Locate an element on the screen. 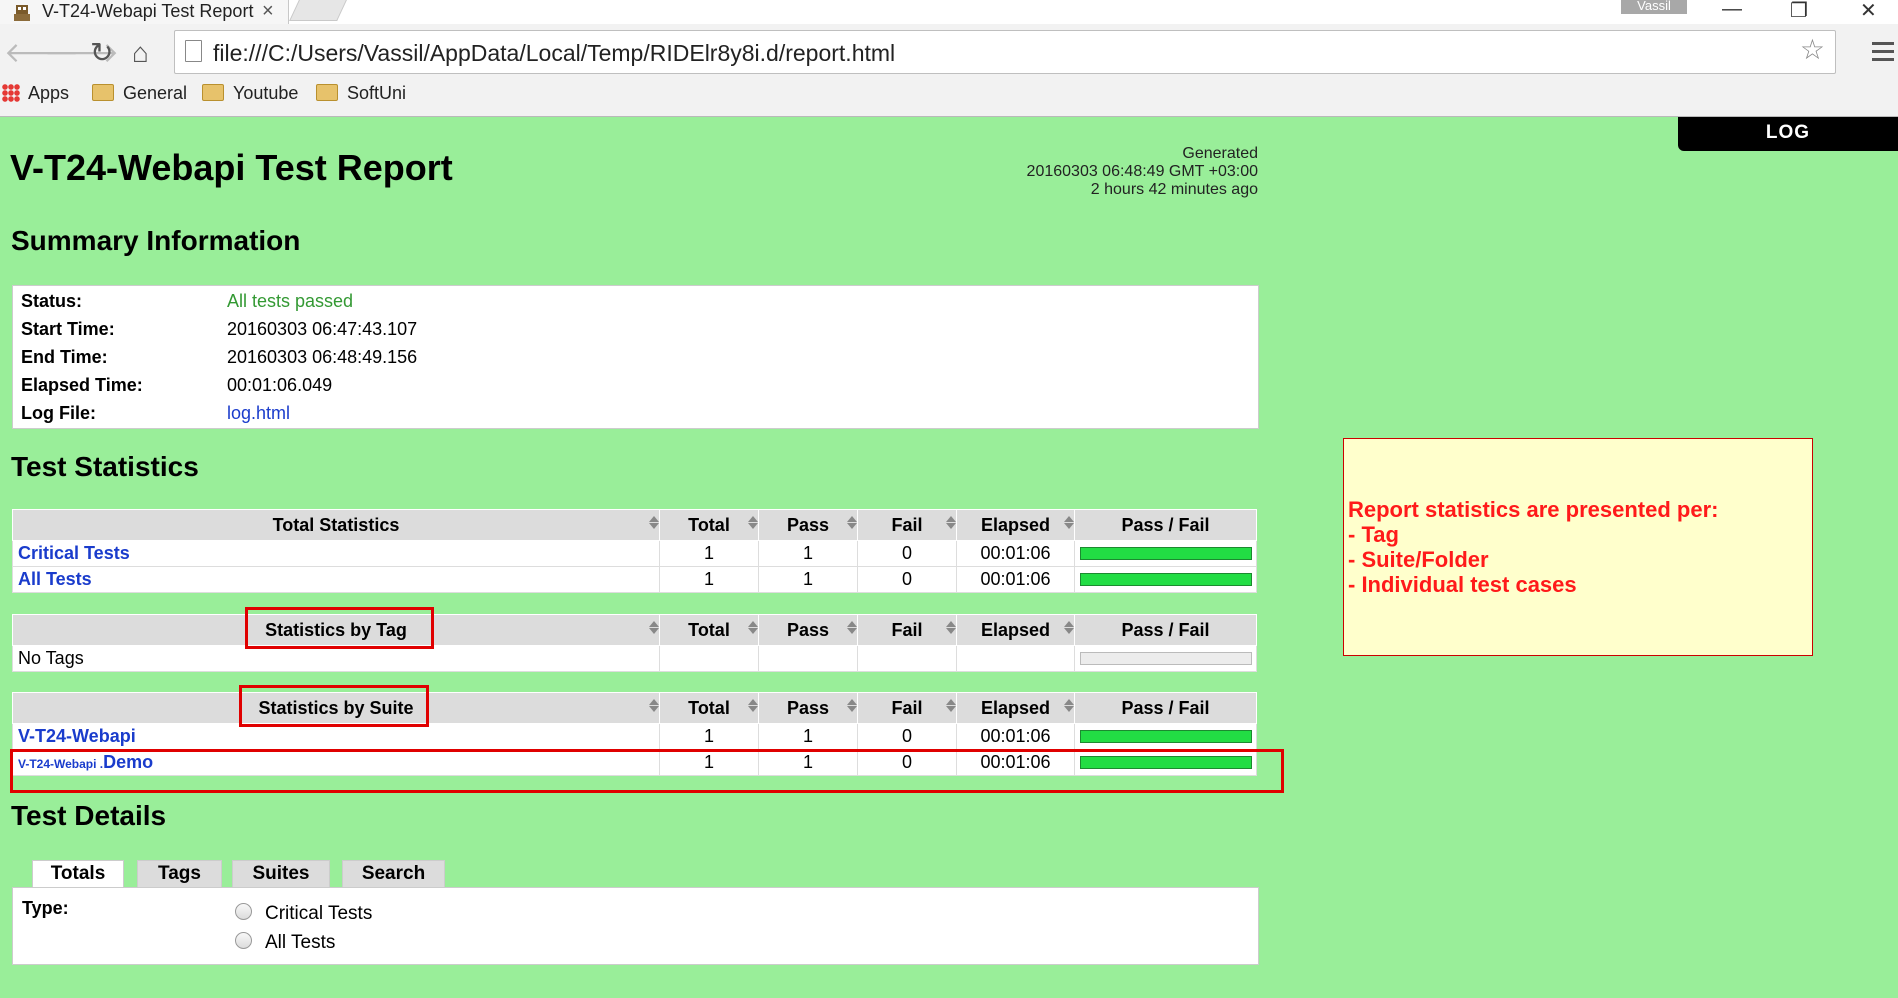 The image size is (1898, 998). reload-icon: ↻ is located at coordinates (101, 53).